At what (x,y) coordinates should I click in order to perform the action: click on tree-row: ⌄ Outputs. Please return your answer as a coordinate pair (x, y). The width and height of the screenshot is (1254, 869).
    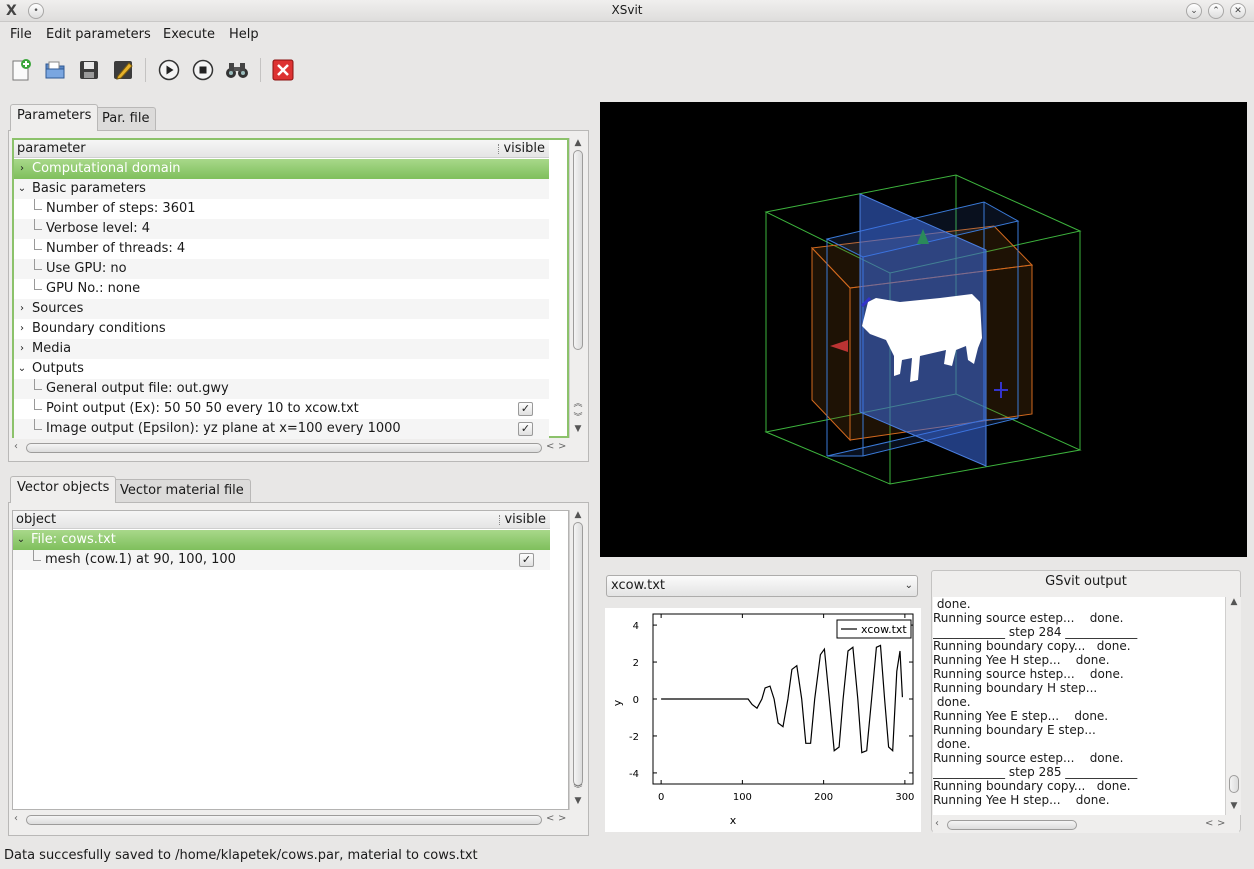
    Looking at the image, I should click on (281, 369).